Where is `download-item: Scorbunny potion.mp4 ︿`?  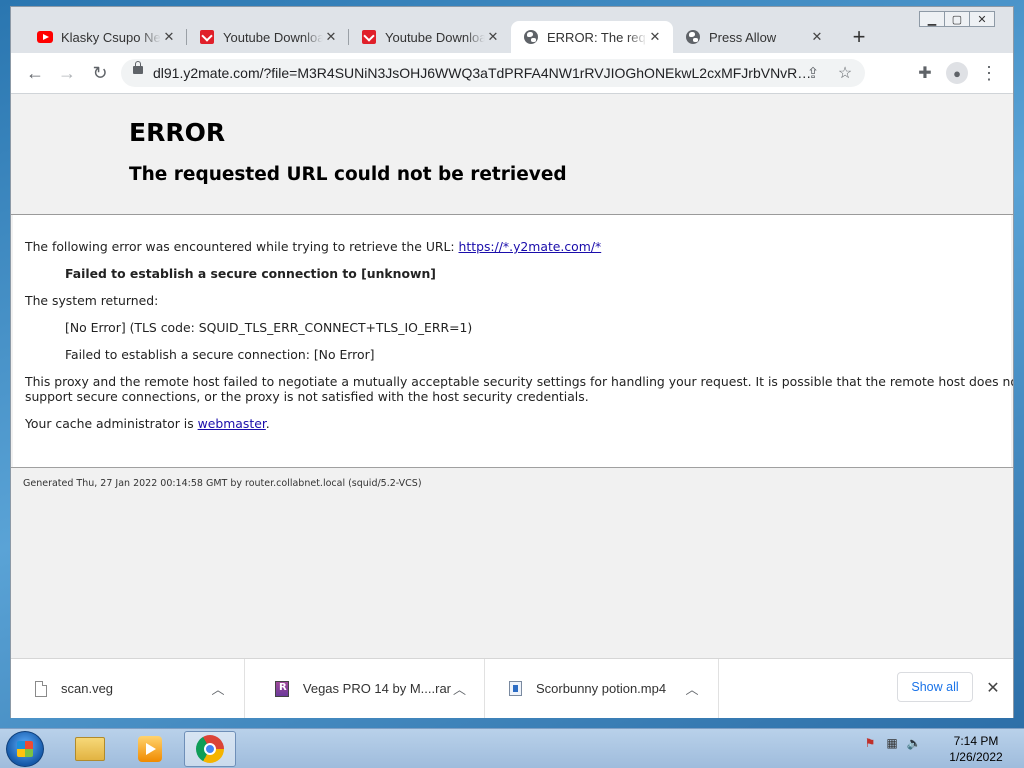 download-item: Scorbunny potion.mp4 ︿ is located at coordinates (602, 688).